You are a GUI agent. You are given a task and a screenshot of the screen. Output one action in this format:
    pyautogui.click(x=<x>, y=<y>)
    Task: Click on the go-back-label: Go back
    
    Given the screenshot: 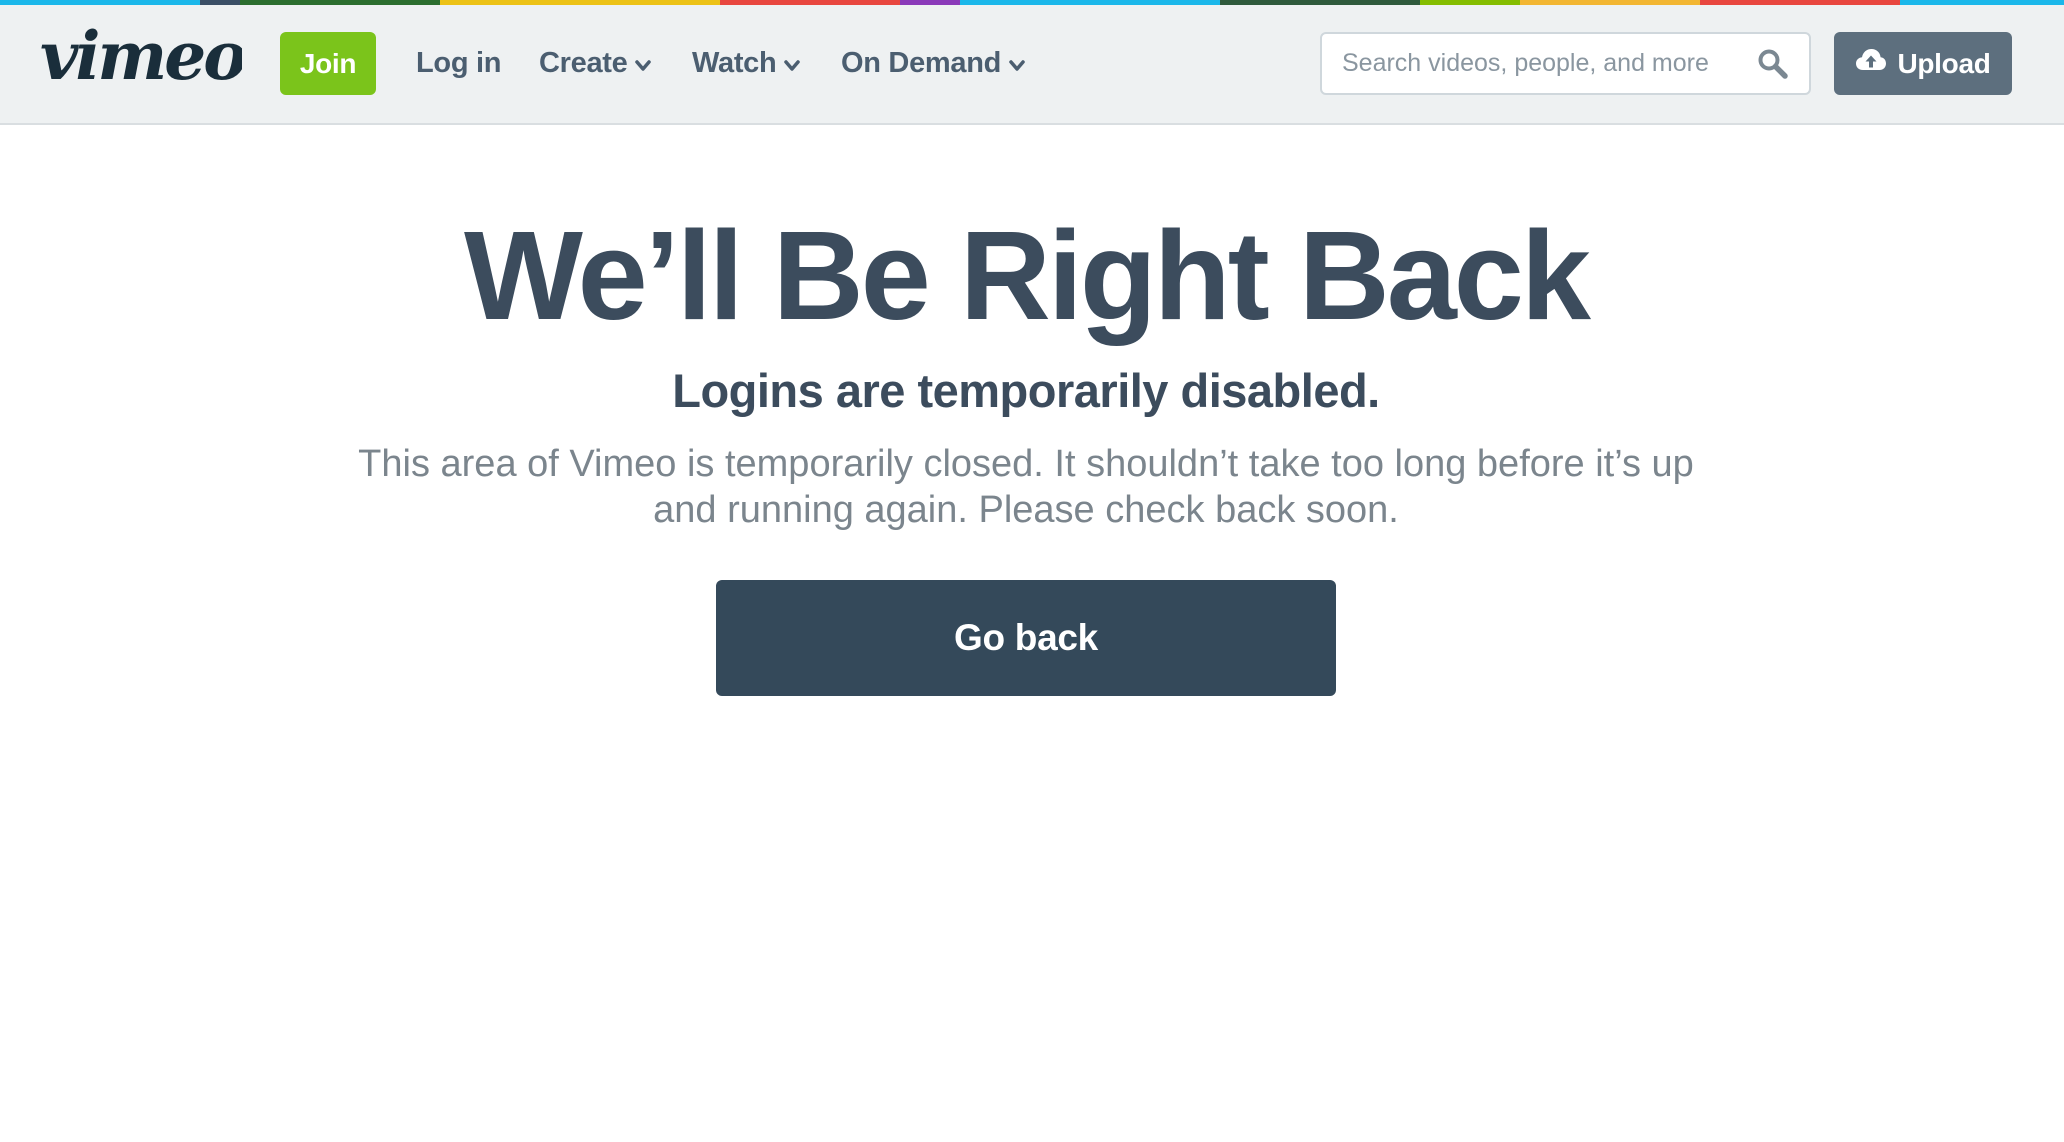 What is the action you would take?
    pyautogui.click(x=1026, y=637)
    